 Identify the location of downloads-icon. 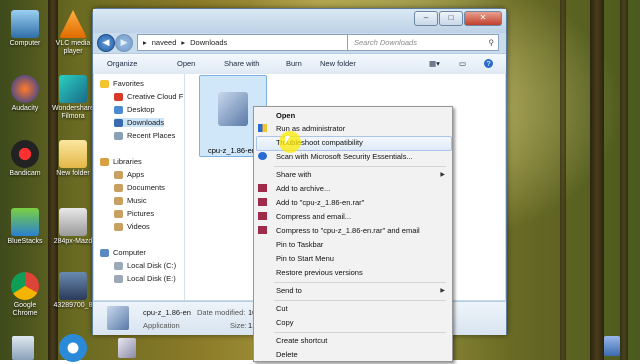
(118, 122).